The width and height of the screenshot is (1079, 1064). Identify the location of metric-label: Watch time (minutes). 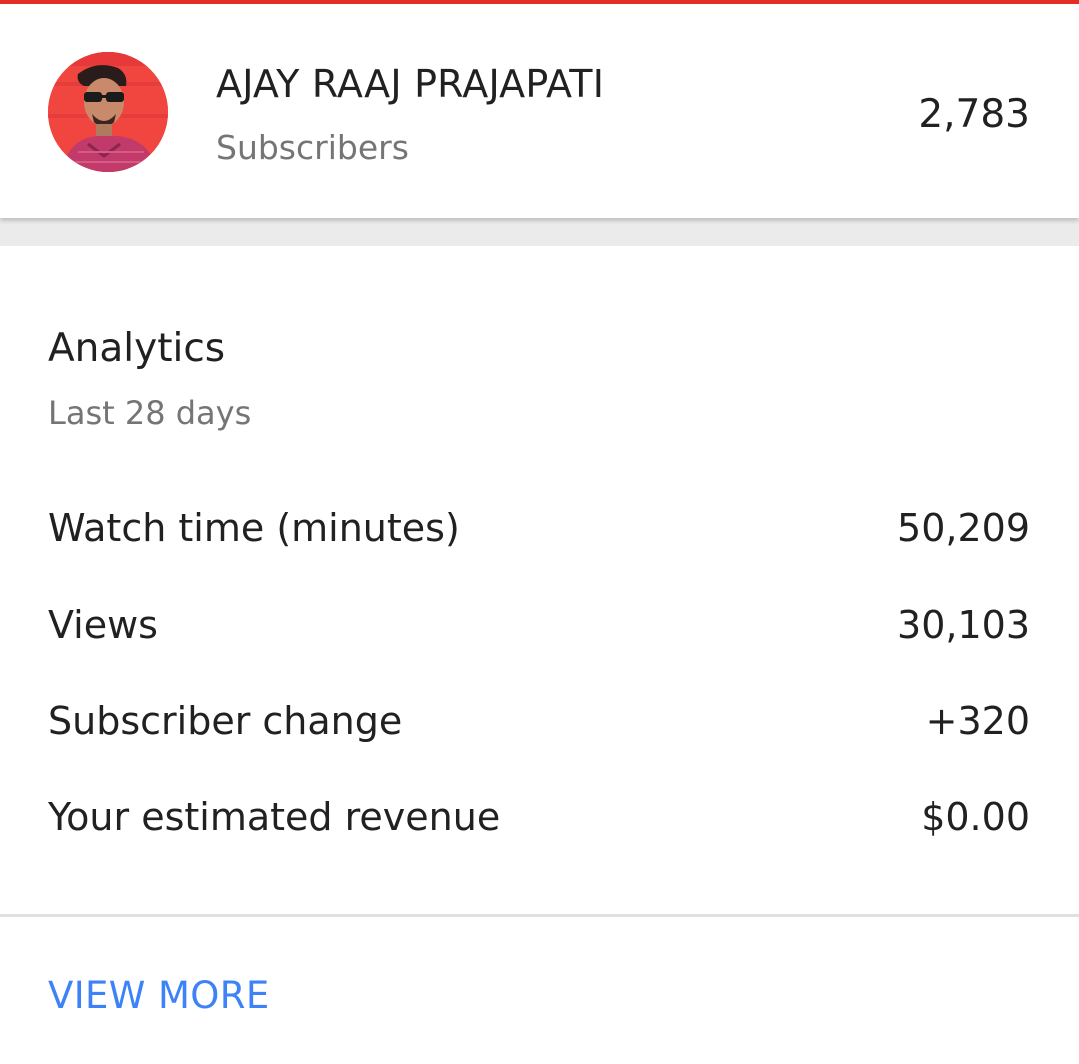
(254, 528).